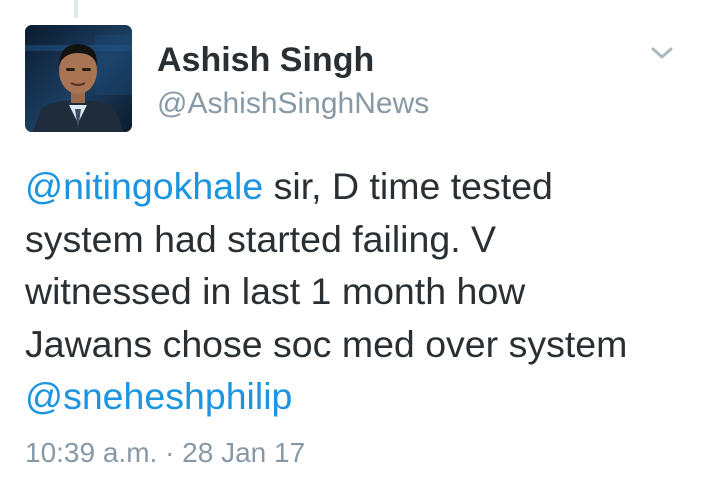  I want to click on tweet-timestamp: 10:39 a.m. · 28 Jan 17, so click(165, 453).